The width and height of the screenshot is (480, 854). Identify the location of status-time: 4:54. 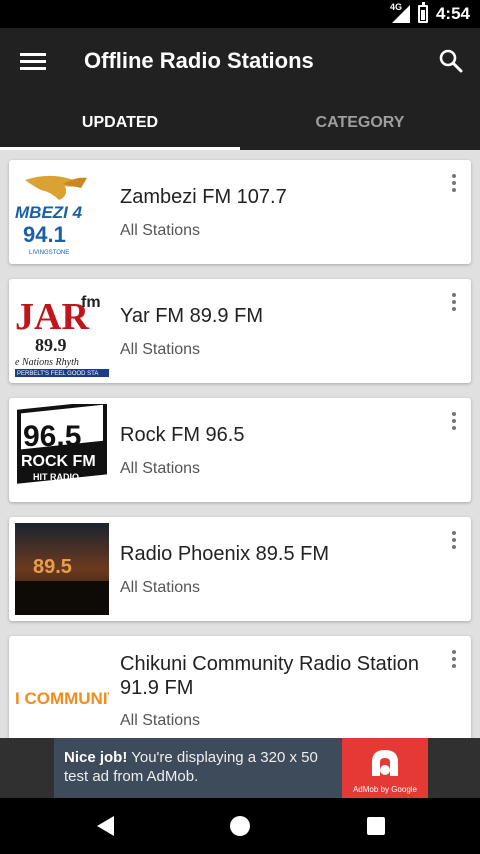
(452, 13).